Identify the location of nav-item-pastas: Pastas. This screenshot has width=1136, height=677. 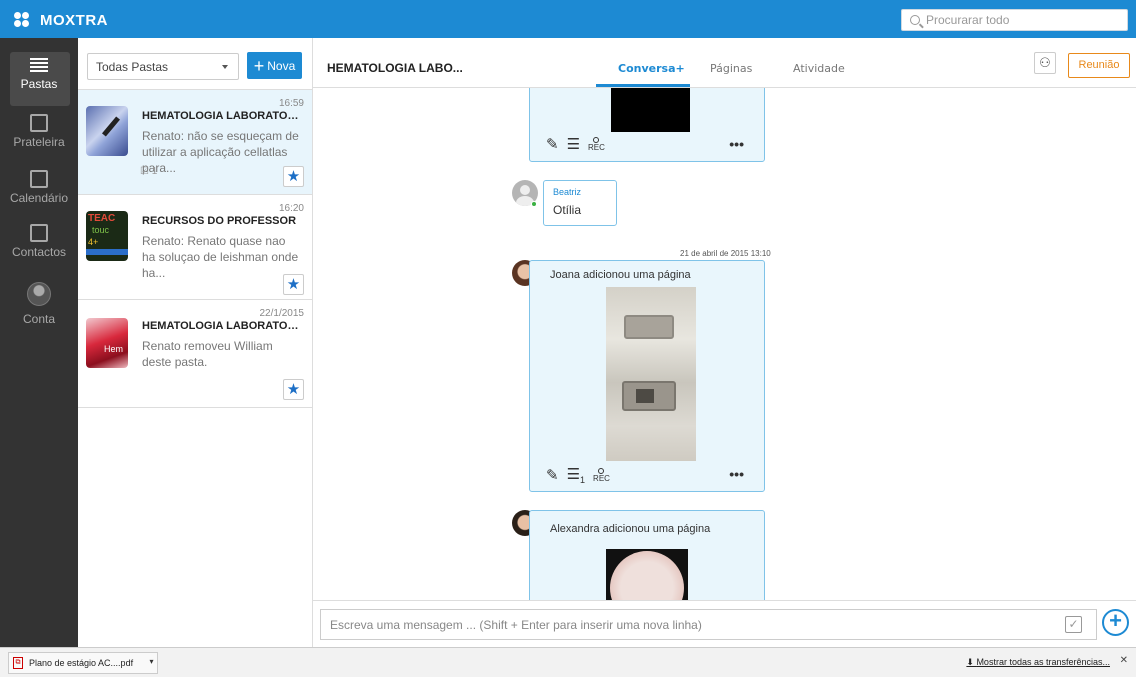
(39, 79).